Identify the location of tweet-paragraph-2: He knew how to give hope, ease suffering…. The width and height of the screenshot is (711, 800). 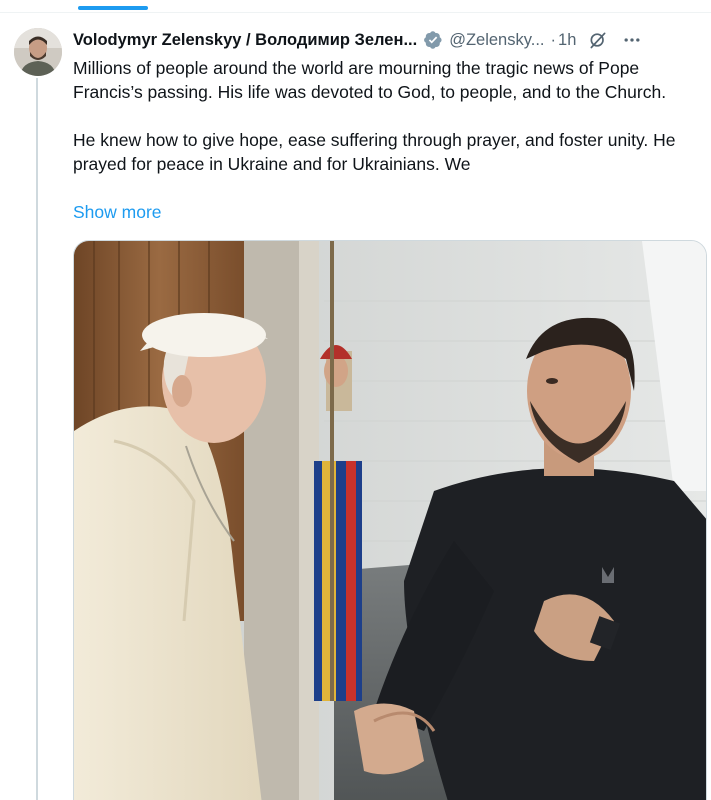
(374, 152).